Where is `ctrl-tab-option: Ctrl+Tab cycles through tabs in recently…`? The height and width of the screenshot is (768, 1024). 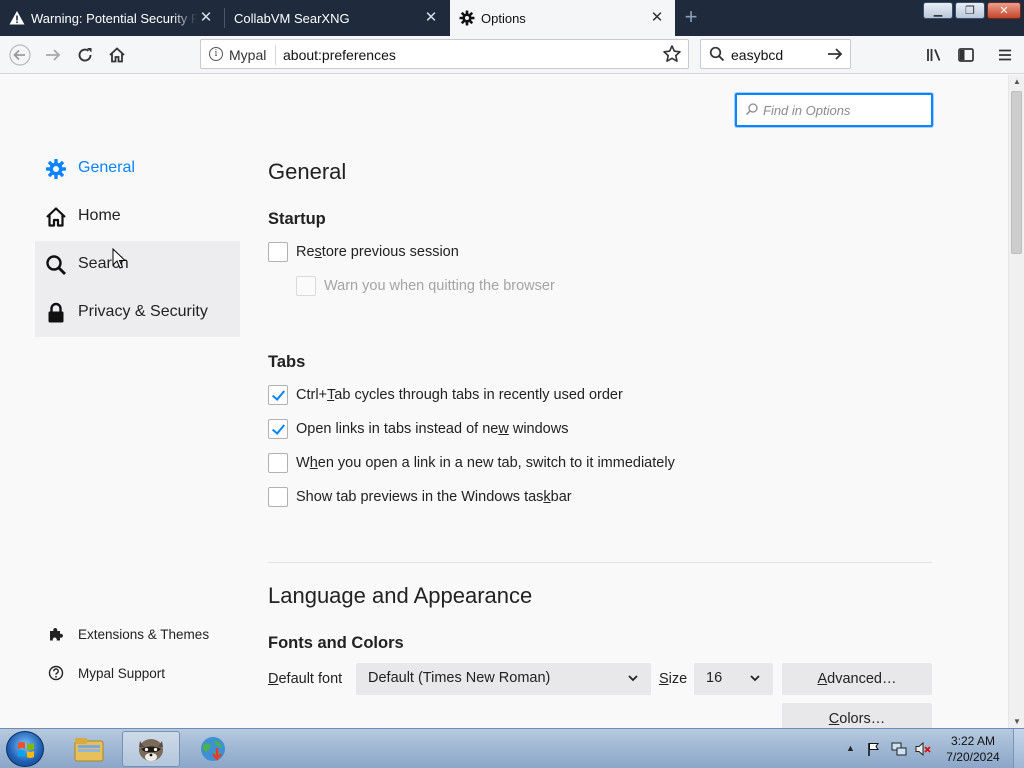 ctrl-tab-option: Ctrl+Tab cycles through tabs in recently… is located at coordinates (445, 395).